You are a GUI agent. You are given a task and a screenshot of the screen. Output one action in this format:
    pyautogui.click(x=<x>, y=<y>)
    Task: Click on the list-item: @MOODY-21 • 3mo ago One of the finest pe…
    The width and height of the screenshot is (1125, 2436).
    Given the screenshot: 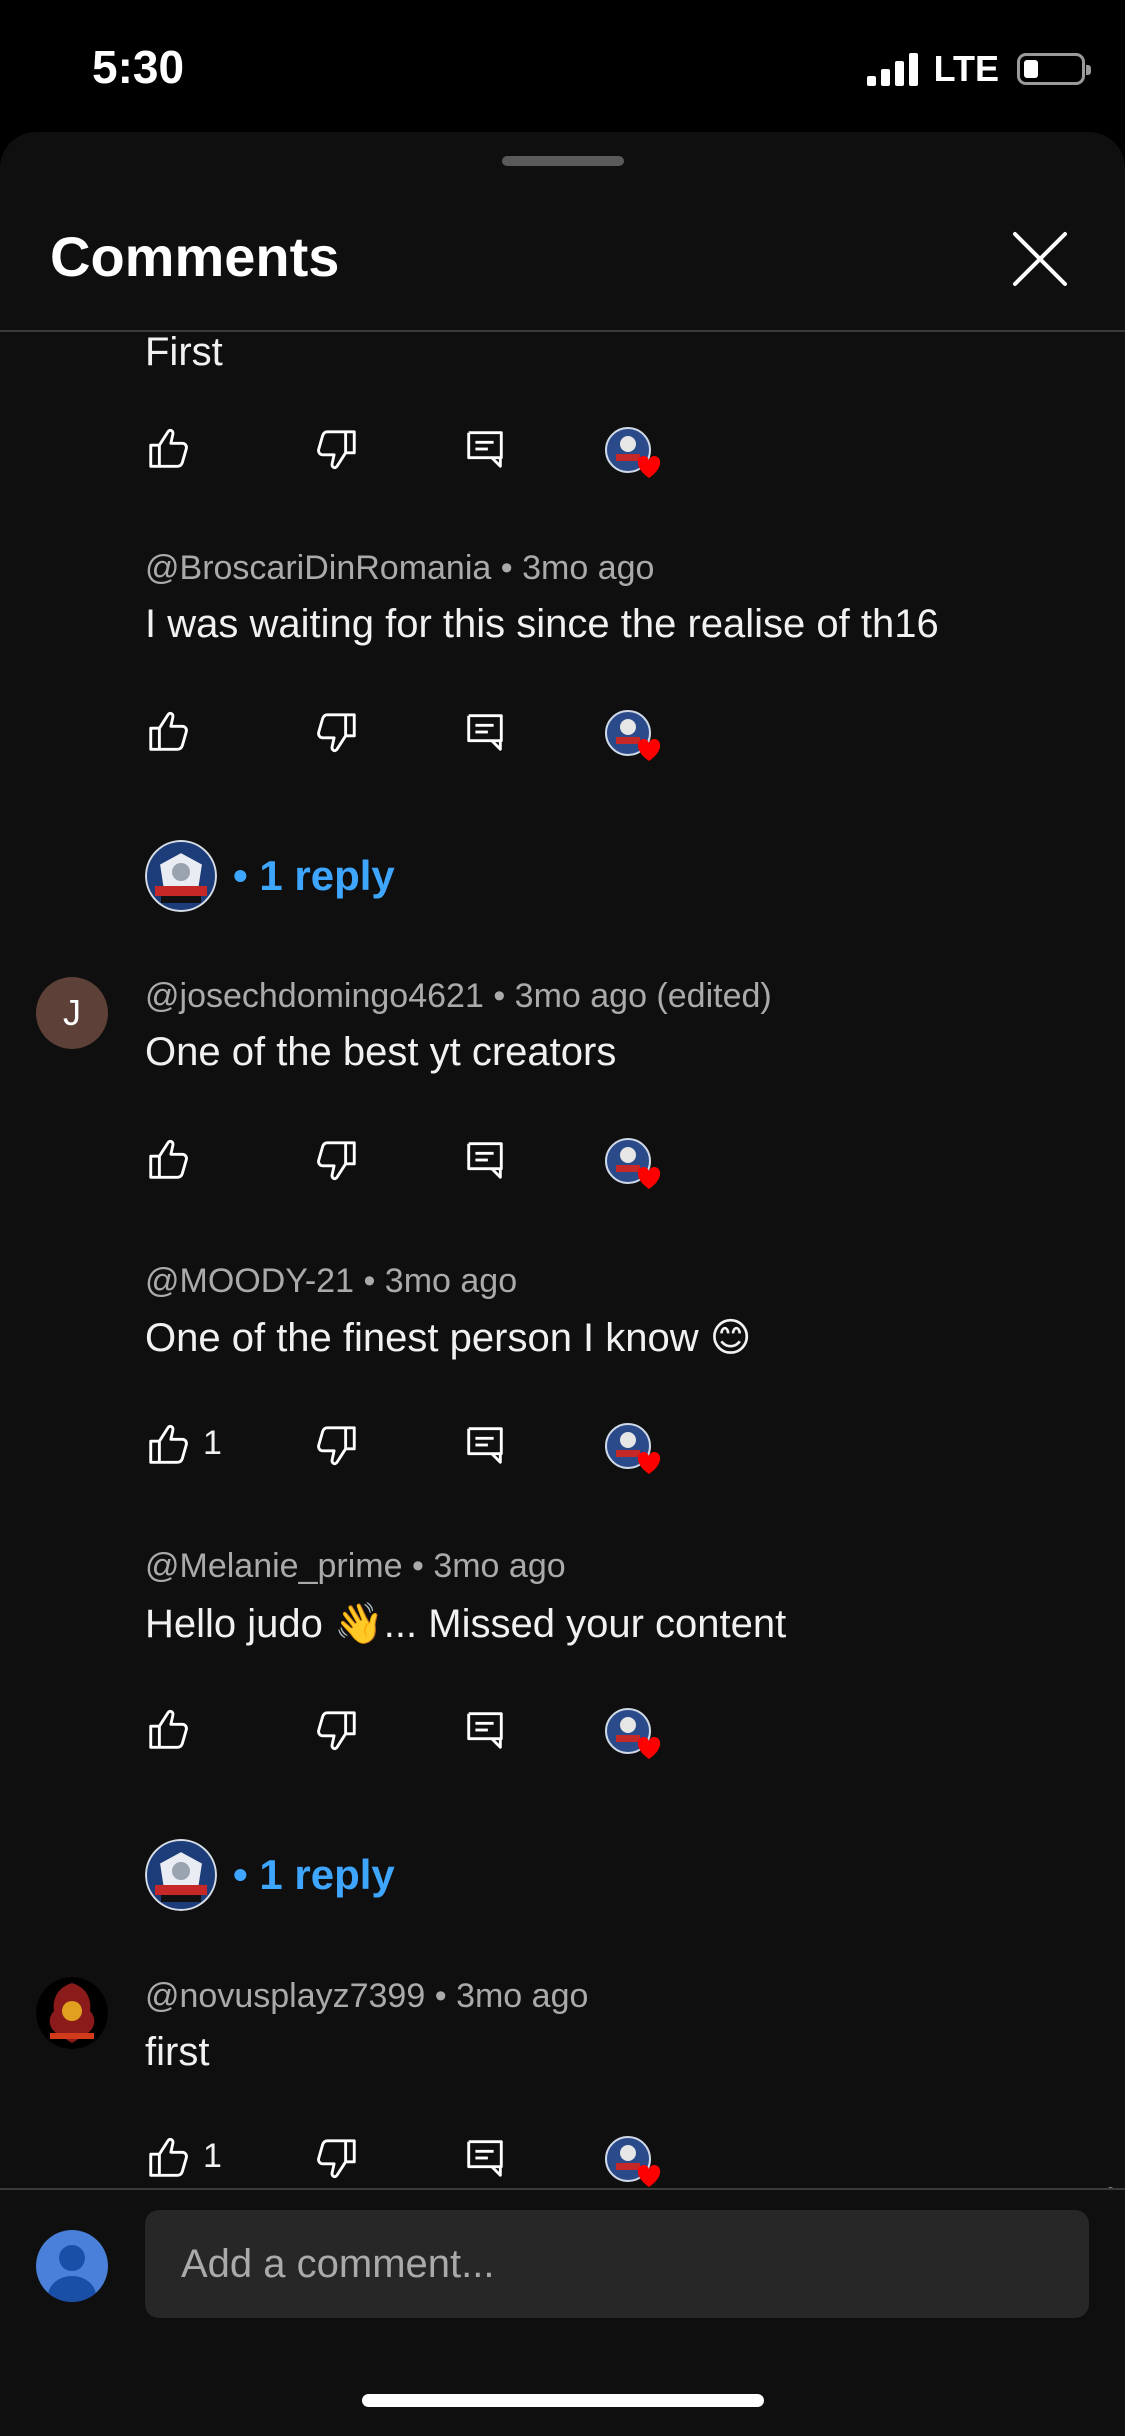 What is the action you would take?
    pyautogui.click(x=562, y=1377)
    